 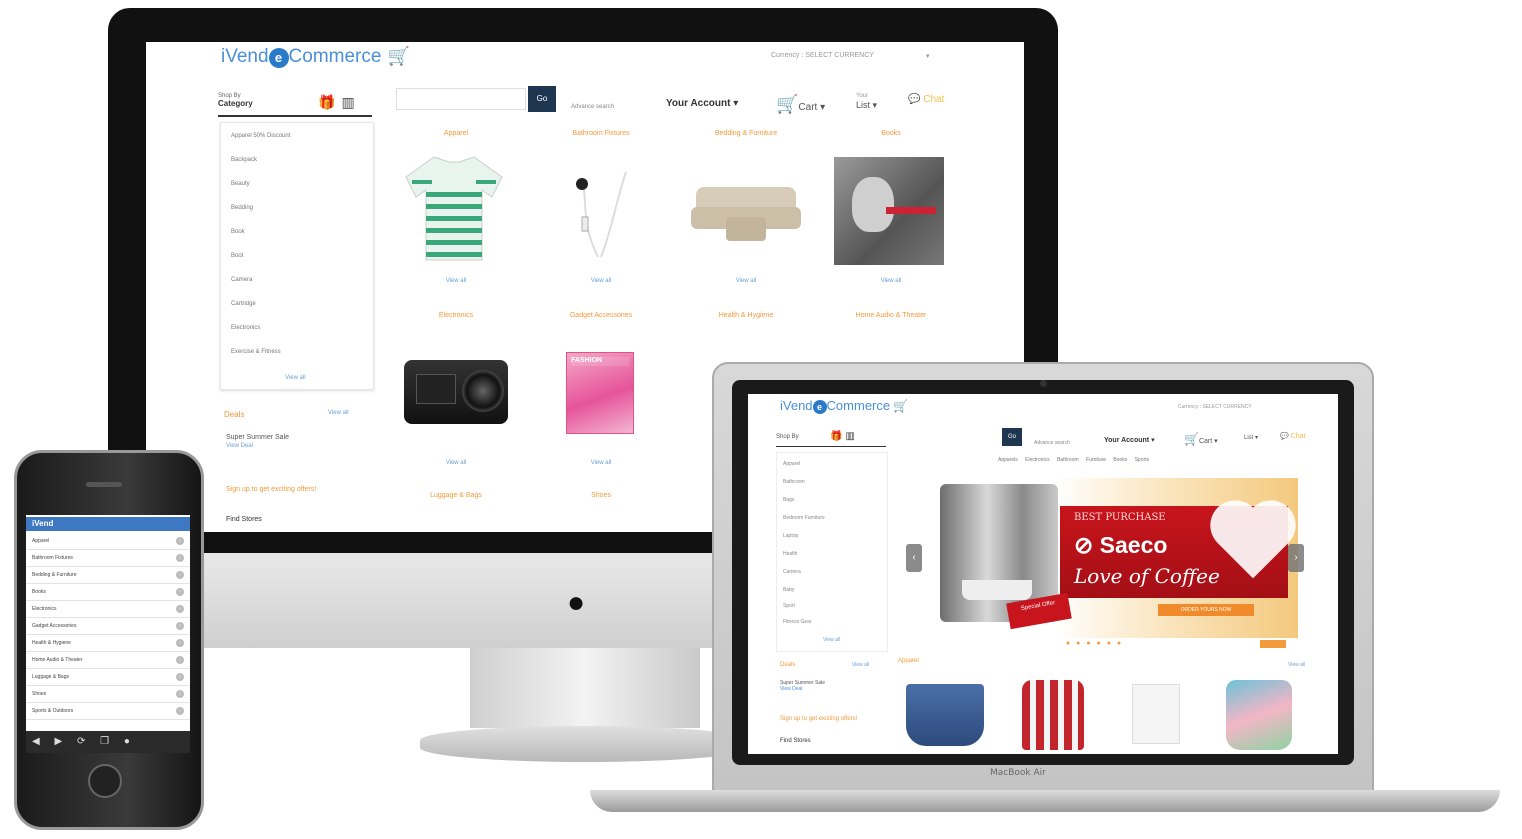 I want to click on category-title: Shoes, so click(x=601, y=495).